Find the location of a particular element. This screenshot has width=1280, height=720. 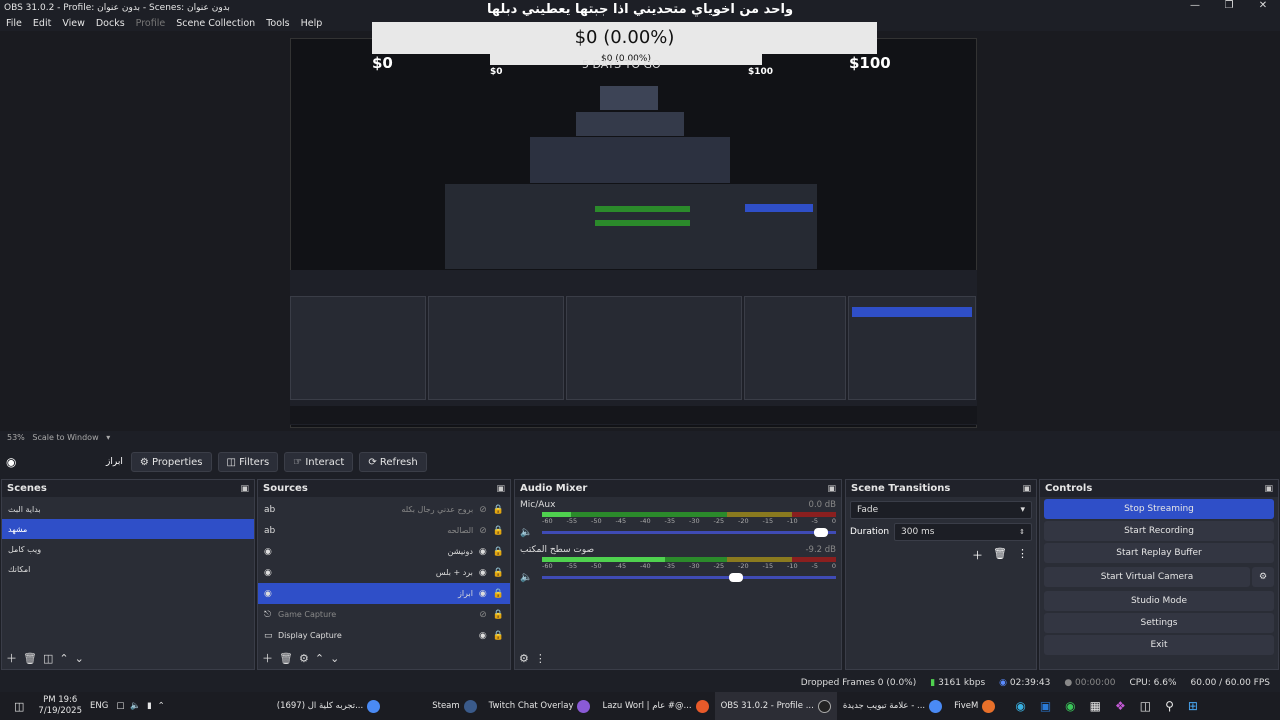

menu-docks: Docks is located at coordinates (110, 23).